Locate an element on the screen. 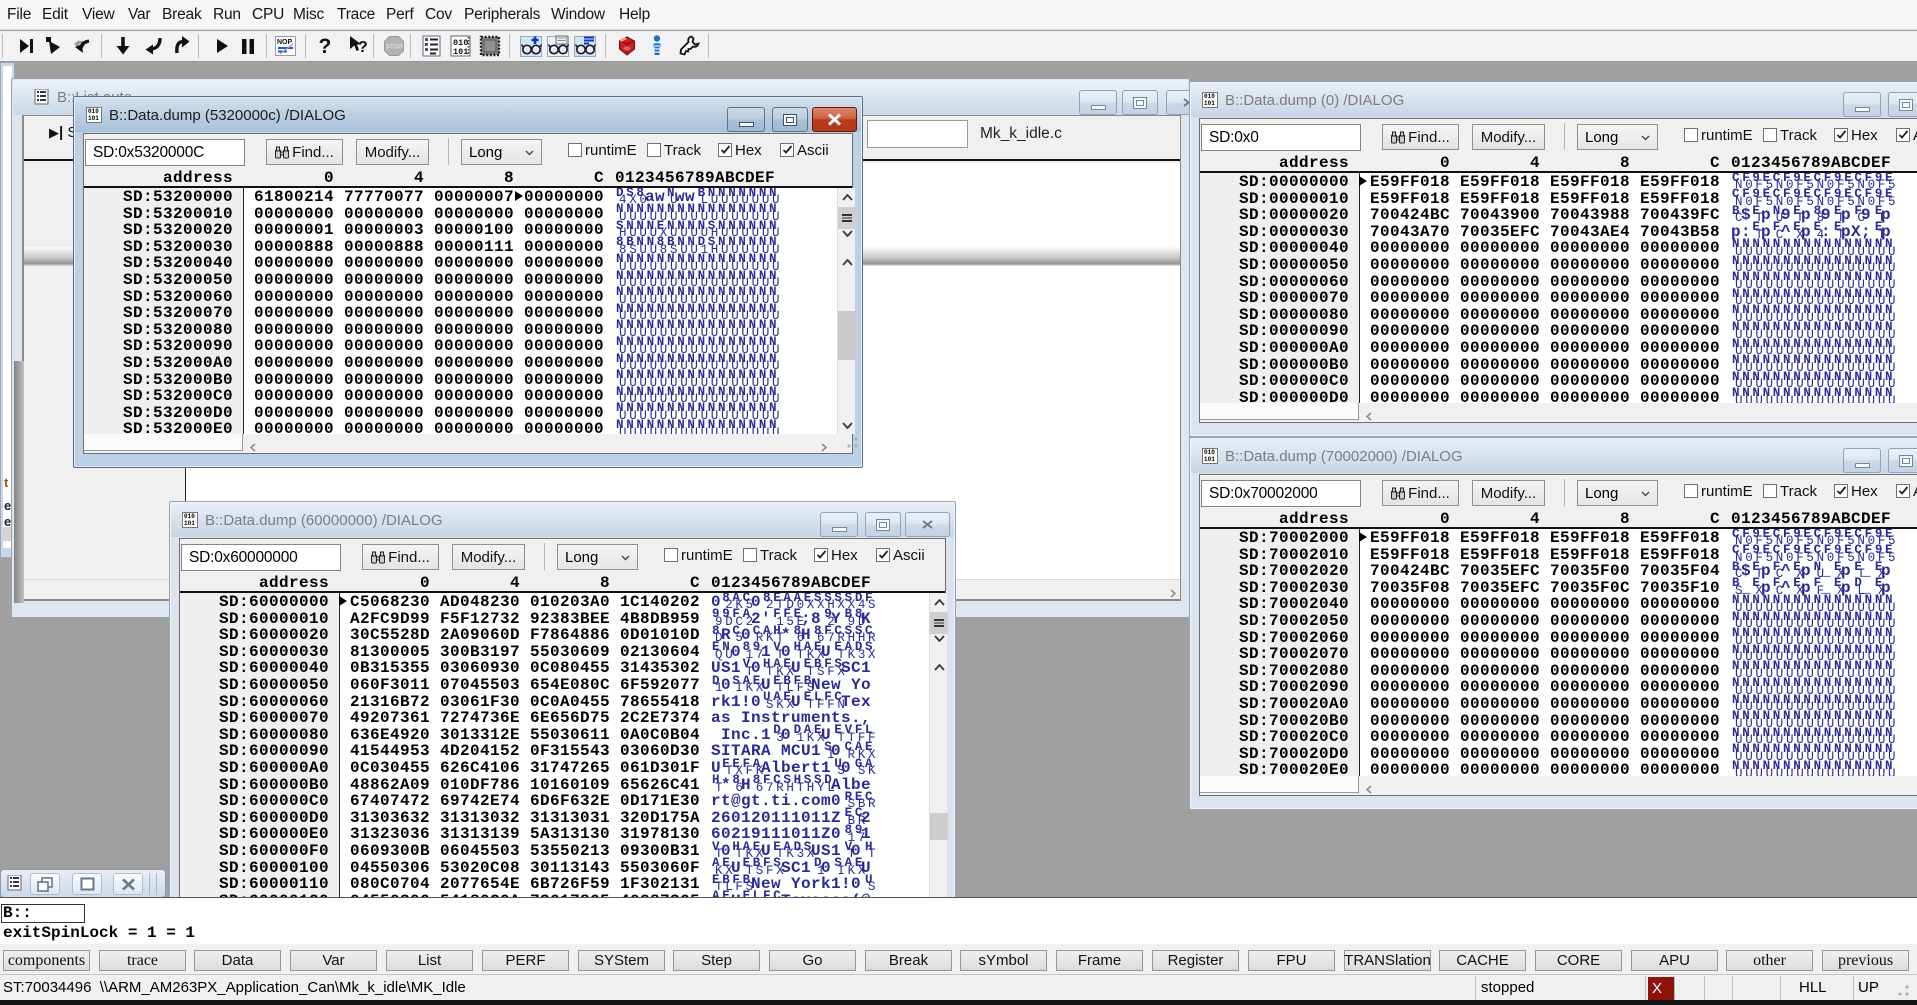  svg-text: STOP is located at coordinates (394, 47).